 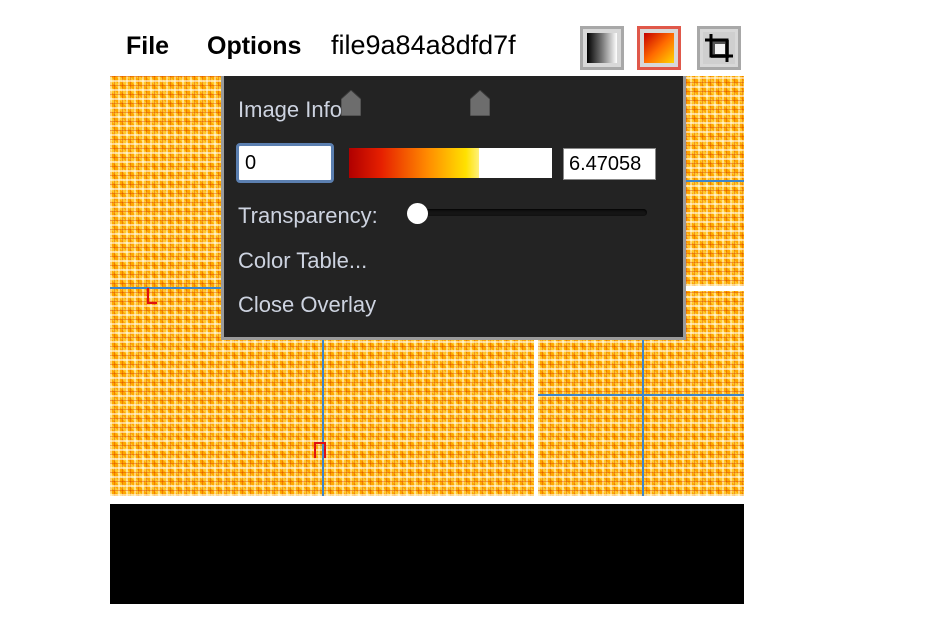 I want to click on heat-colormap-button, so click(x=659, y=48).